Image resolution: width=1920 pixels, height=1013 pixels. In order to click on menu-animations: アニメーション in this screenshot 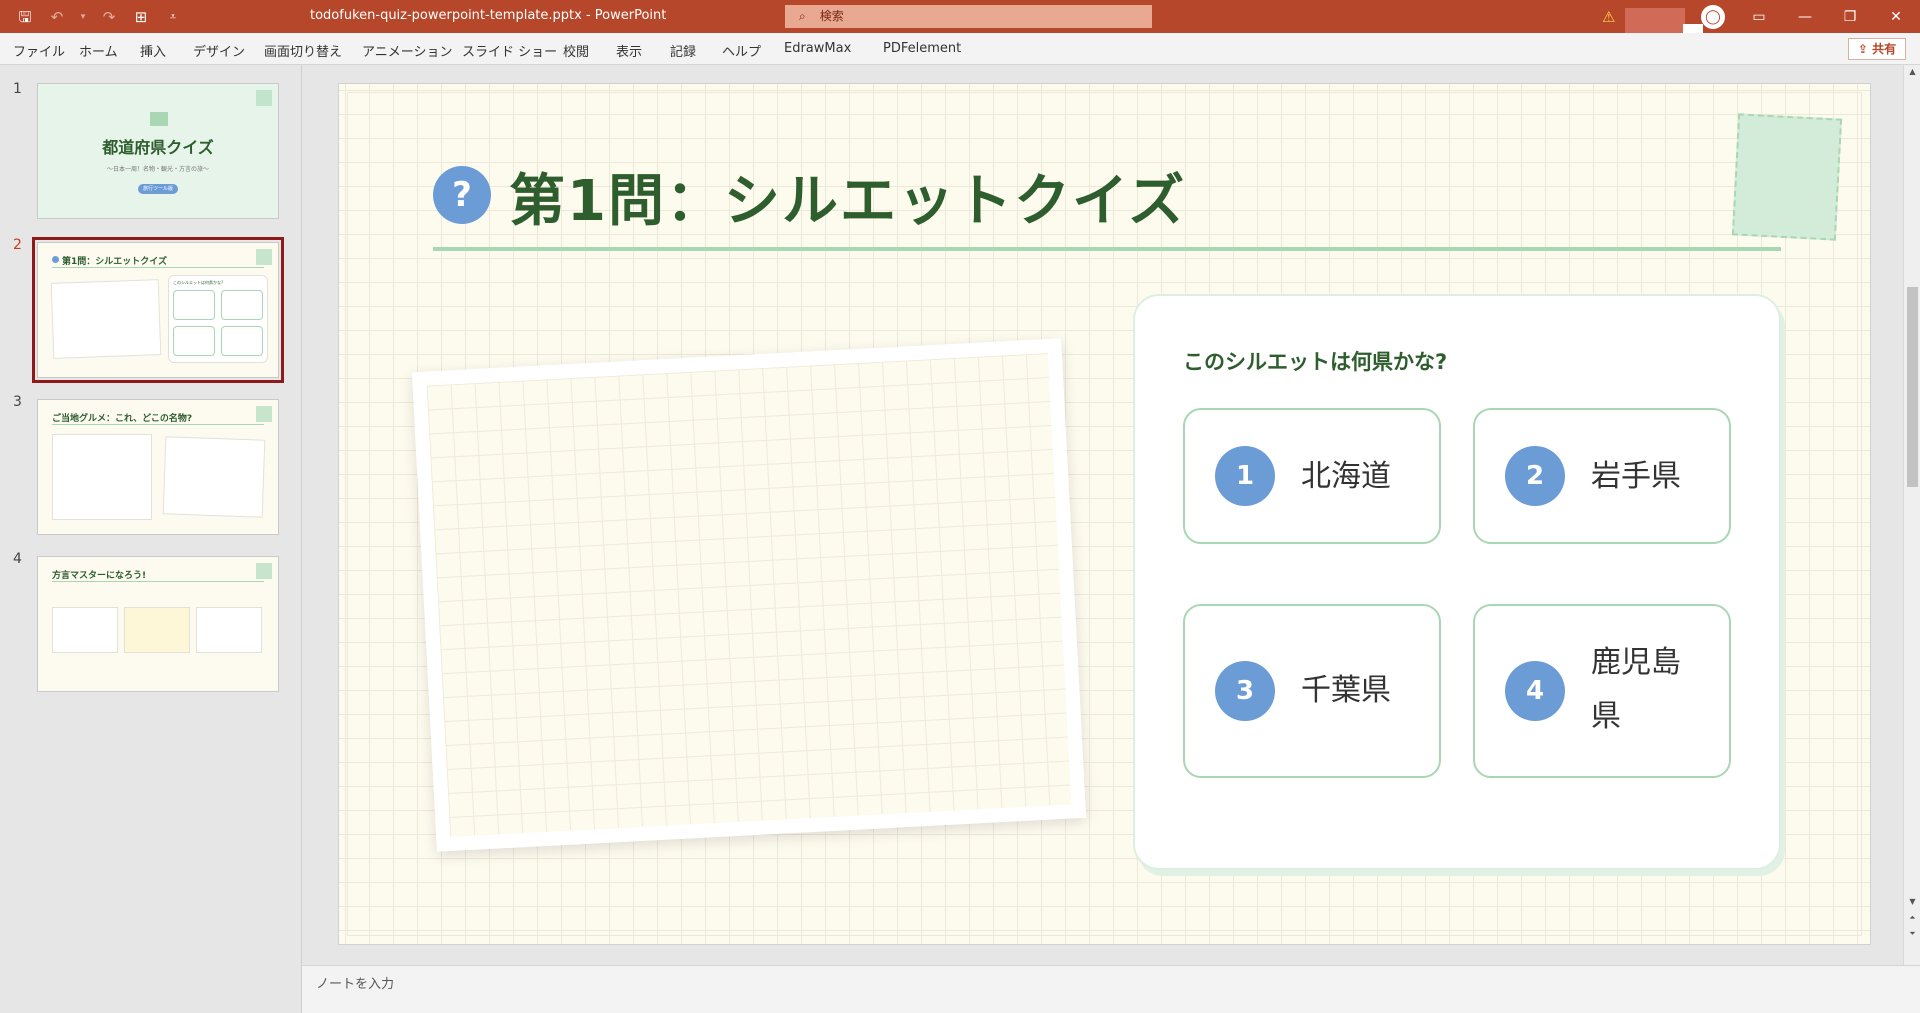, I will do `click(407, 50)`.